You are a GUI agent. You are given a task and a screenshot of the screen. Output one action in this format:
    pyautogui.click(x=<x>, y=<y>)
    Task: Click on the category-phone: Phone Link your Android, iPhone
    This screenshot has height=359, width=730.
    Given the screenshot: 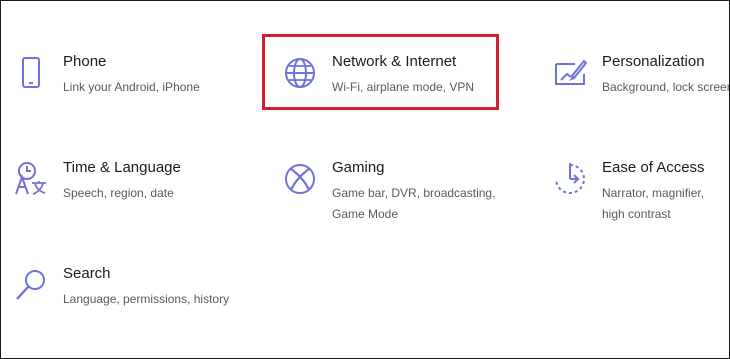 What is the action you would take?
    pyautogui.click(x=133, y=88)
    